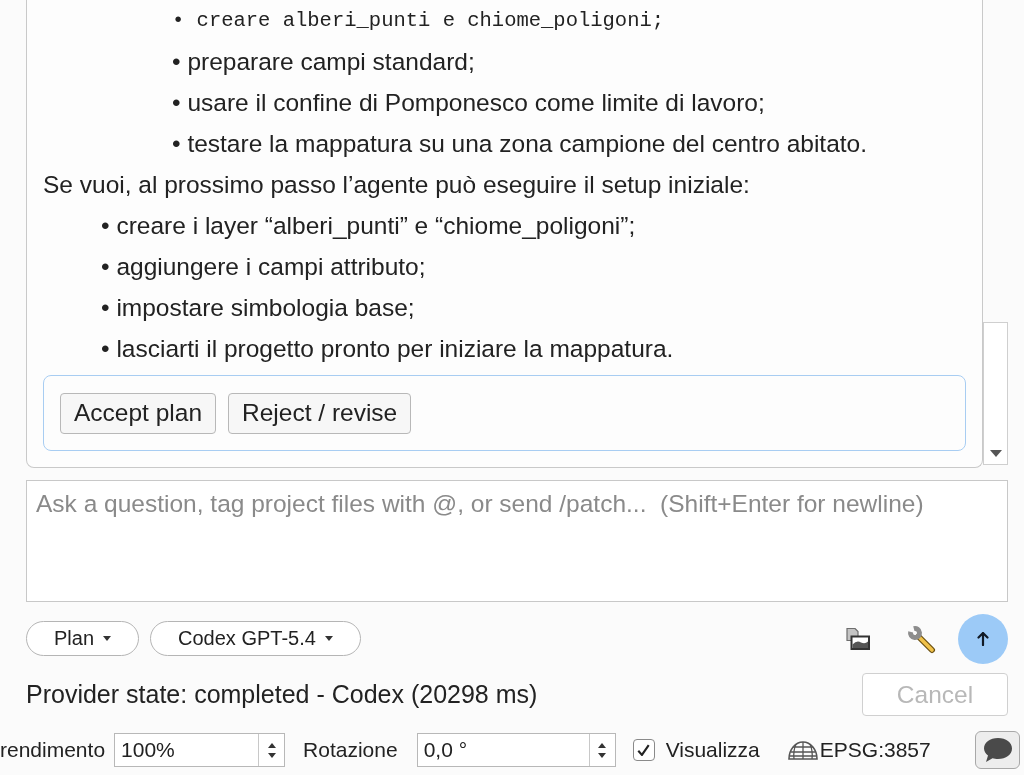 This screenshot has width=1024, height=775. Describe the element at coordinates (320, 413) in the screenshot. I see `plan-action-button: Reject / revise` at that location.